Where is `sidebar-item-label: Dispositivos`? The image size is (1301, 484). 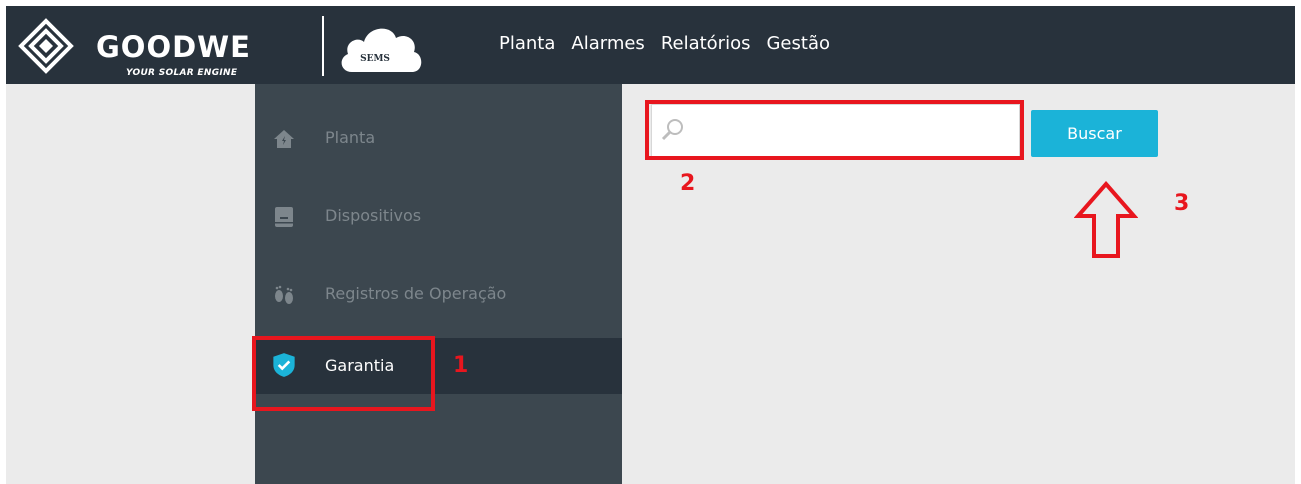
sidebar-item-label: Dispositivos is located at coordinates (373, 215).